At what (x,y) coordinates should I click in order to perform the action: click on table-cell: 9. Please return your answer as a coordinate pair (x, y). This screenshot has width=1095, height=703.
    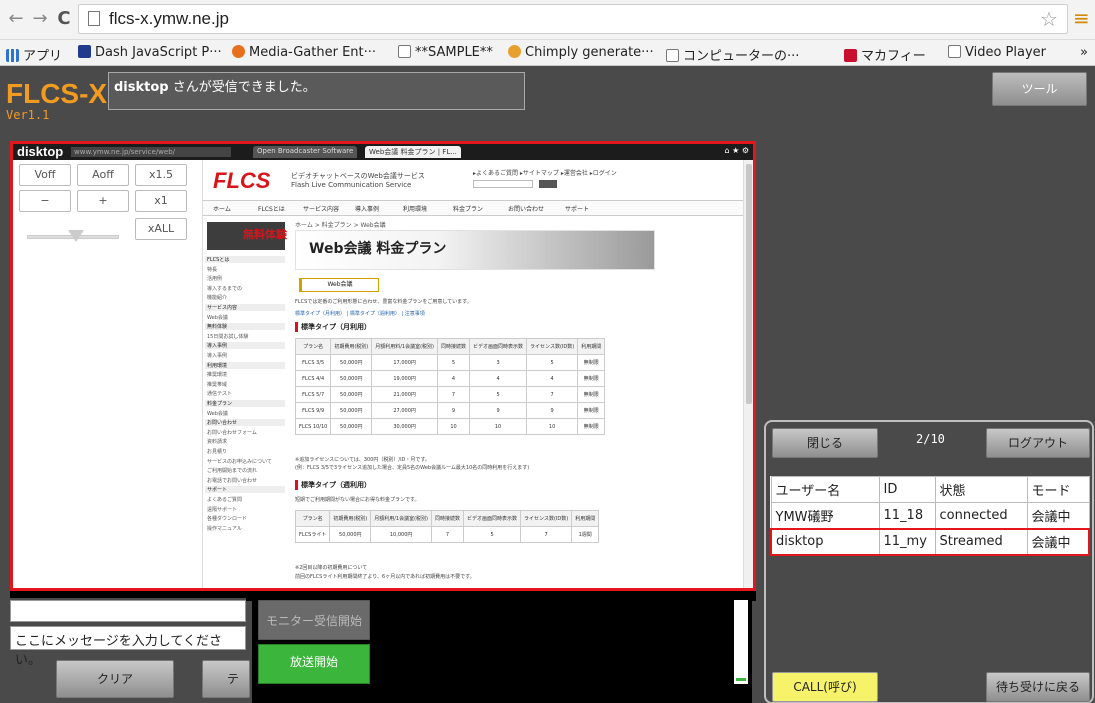
    Looking at the image, I should click on (454, 410).